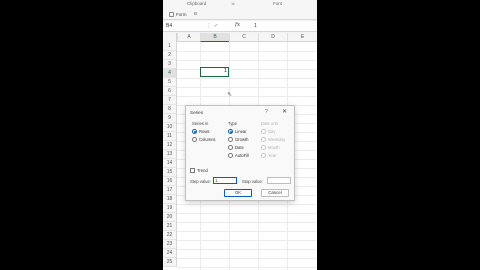 This screenshot has height=270, width=480. I want to click on date-unit-day-radio: Day, so click(268, 131).